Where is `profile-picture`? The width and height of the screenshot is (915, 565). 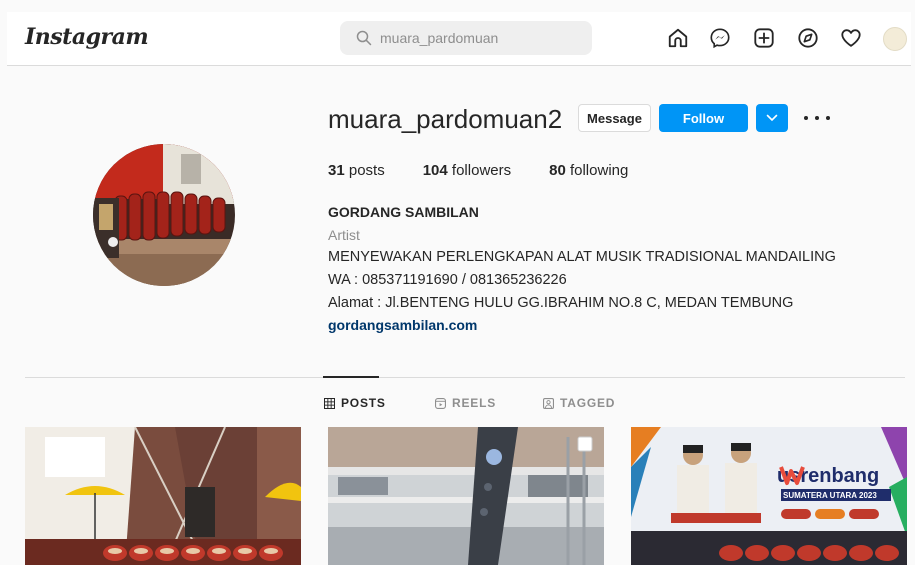
profile-picture is located at coordinates (164, 215).